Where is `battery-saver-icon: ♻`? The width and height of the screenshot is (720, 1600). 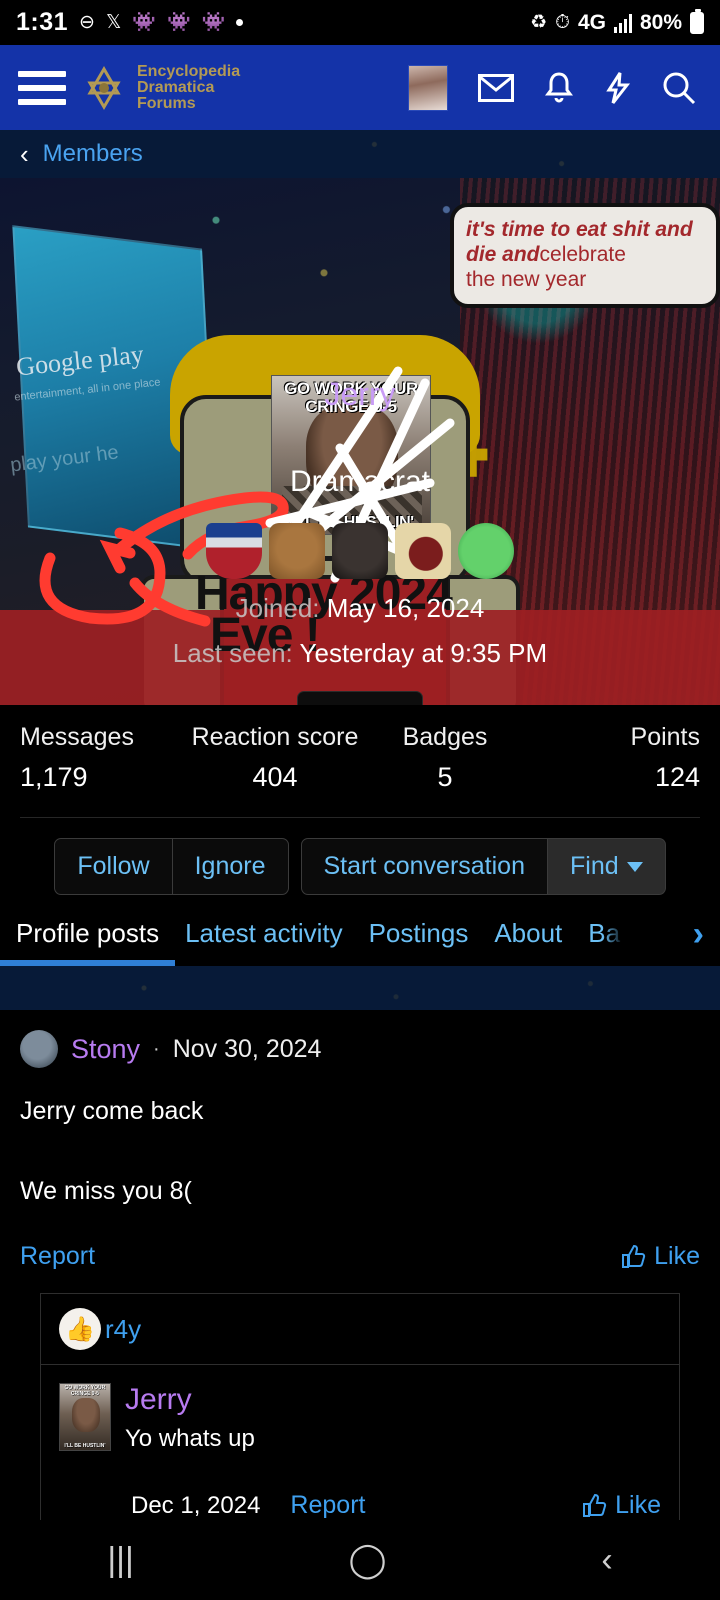
battery-saver-icon: ♻ is located at coordinates (539, 22).